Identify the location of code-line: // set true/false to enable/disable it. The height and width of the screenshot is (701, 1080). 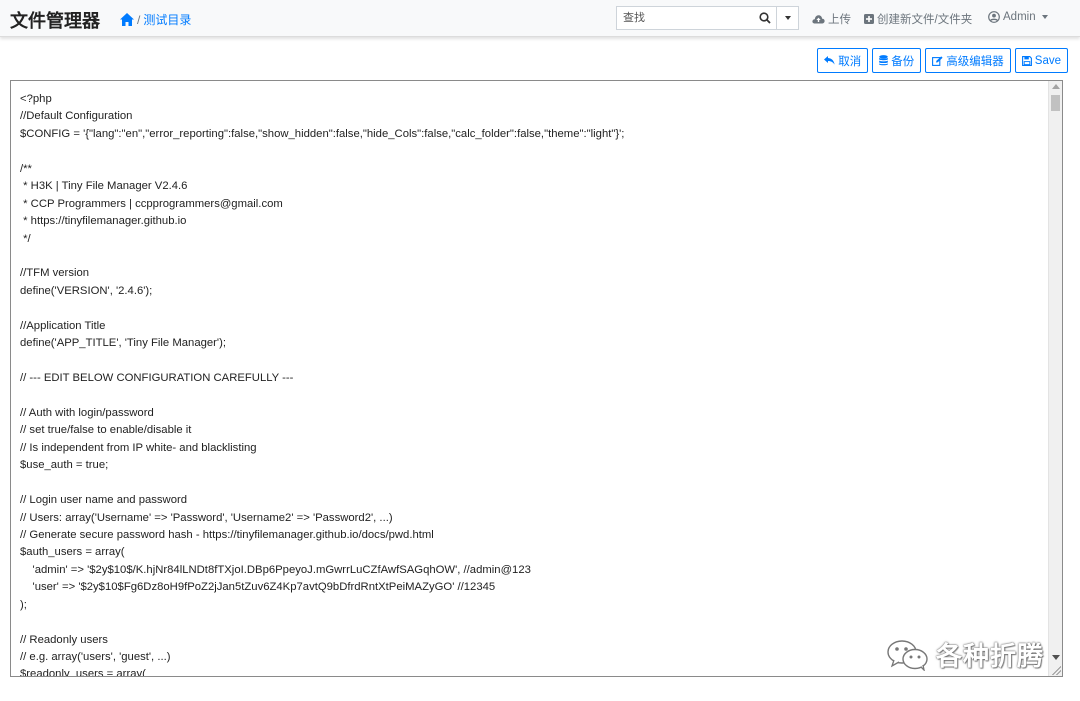
(532, 430).